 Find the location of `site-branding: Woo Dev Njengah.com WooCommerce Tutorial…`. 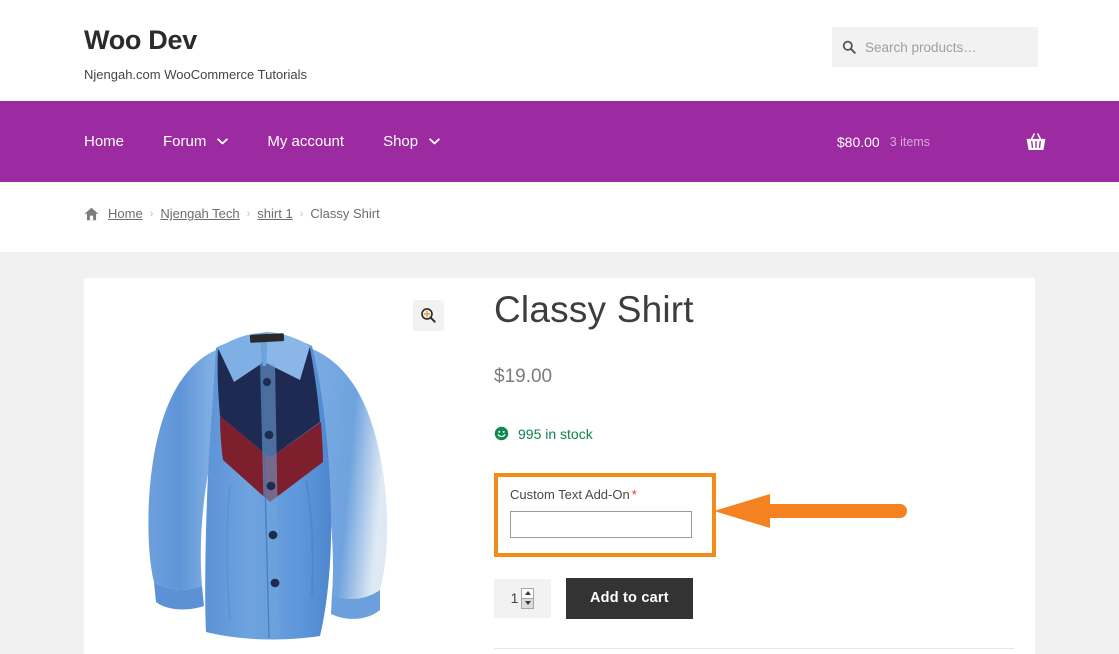

site-branding: Woo Dev Njengah.com WooCommerce Tutorial… is located at coordinates (196, 53).